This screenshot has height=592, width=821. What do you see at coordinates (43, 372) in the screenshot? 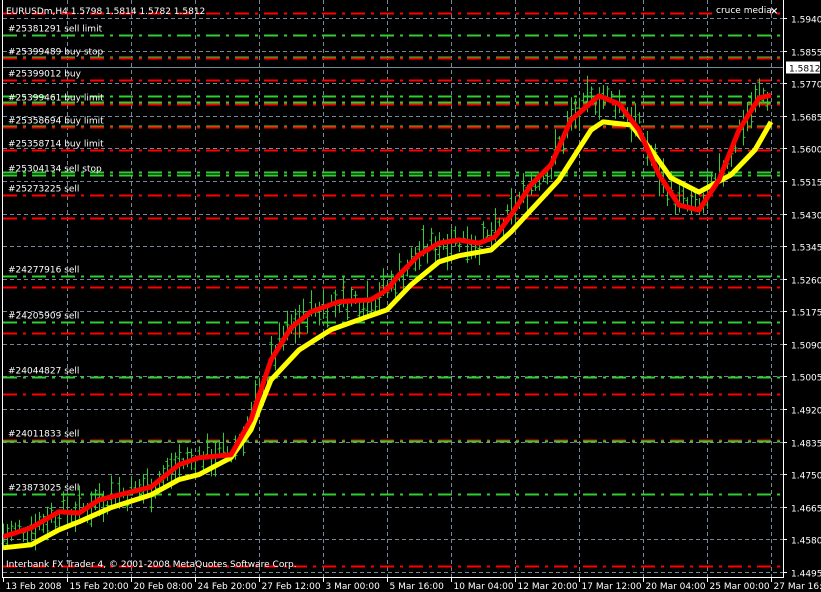
I see `order-label: #24044827 sell` at bounding box center [43, 372].